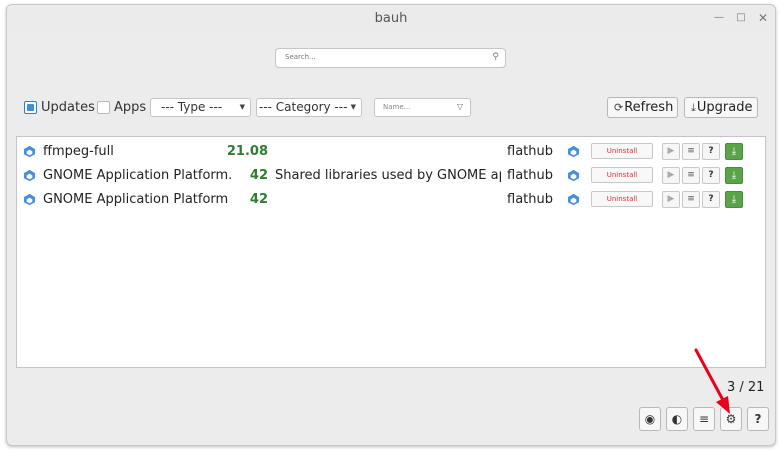  What do you see at coordinates (382, 57) in the screenshot?
I see `search-input` at bounding box center [382, 57].